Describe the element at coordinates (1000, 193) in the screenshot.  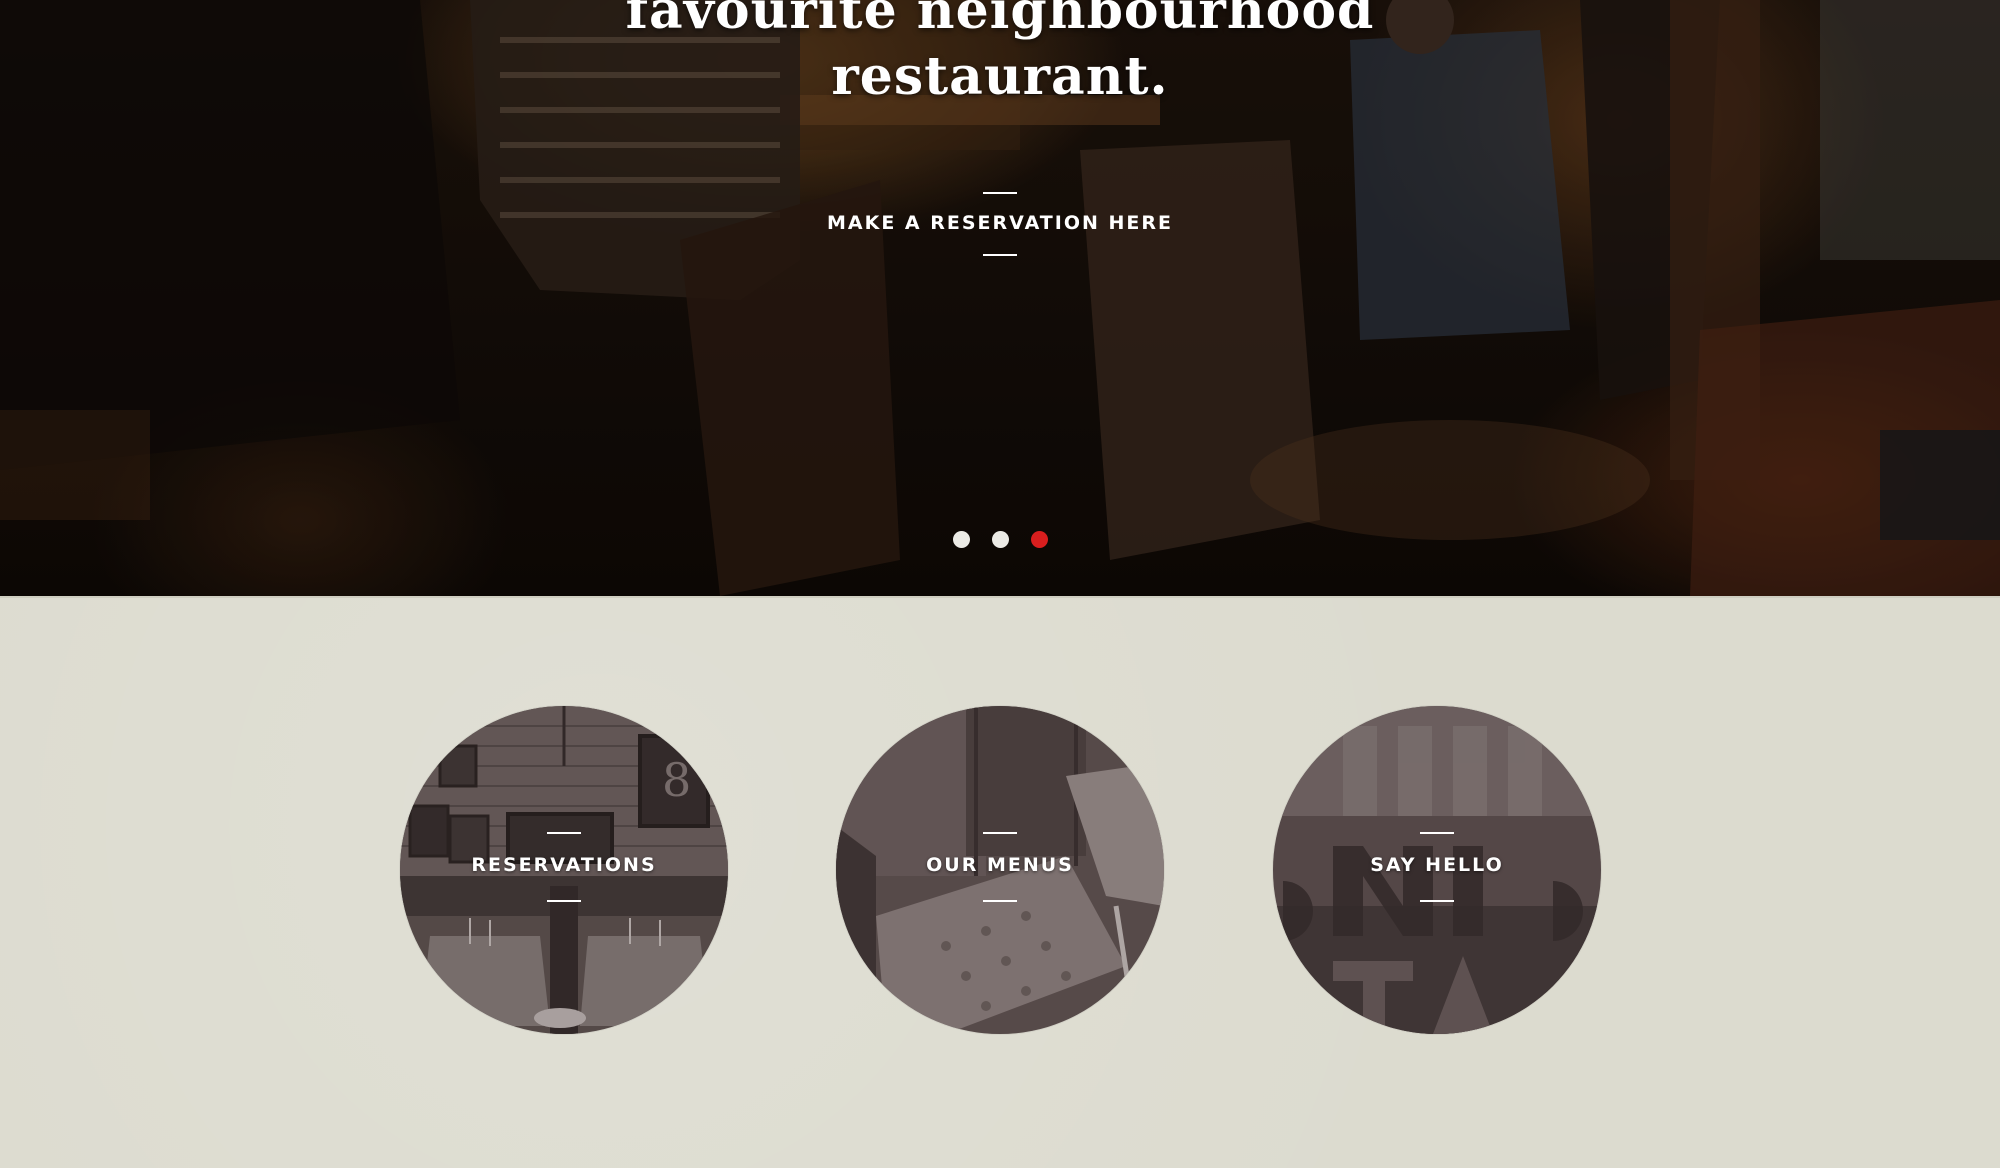
I see `cta-rule-top` at that location.